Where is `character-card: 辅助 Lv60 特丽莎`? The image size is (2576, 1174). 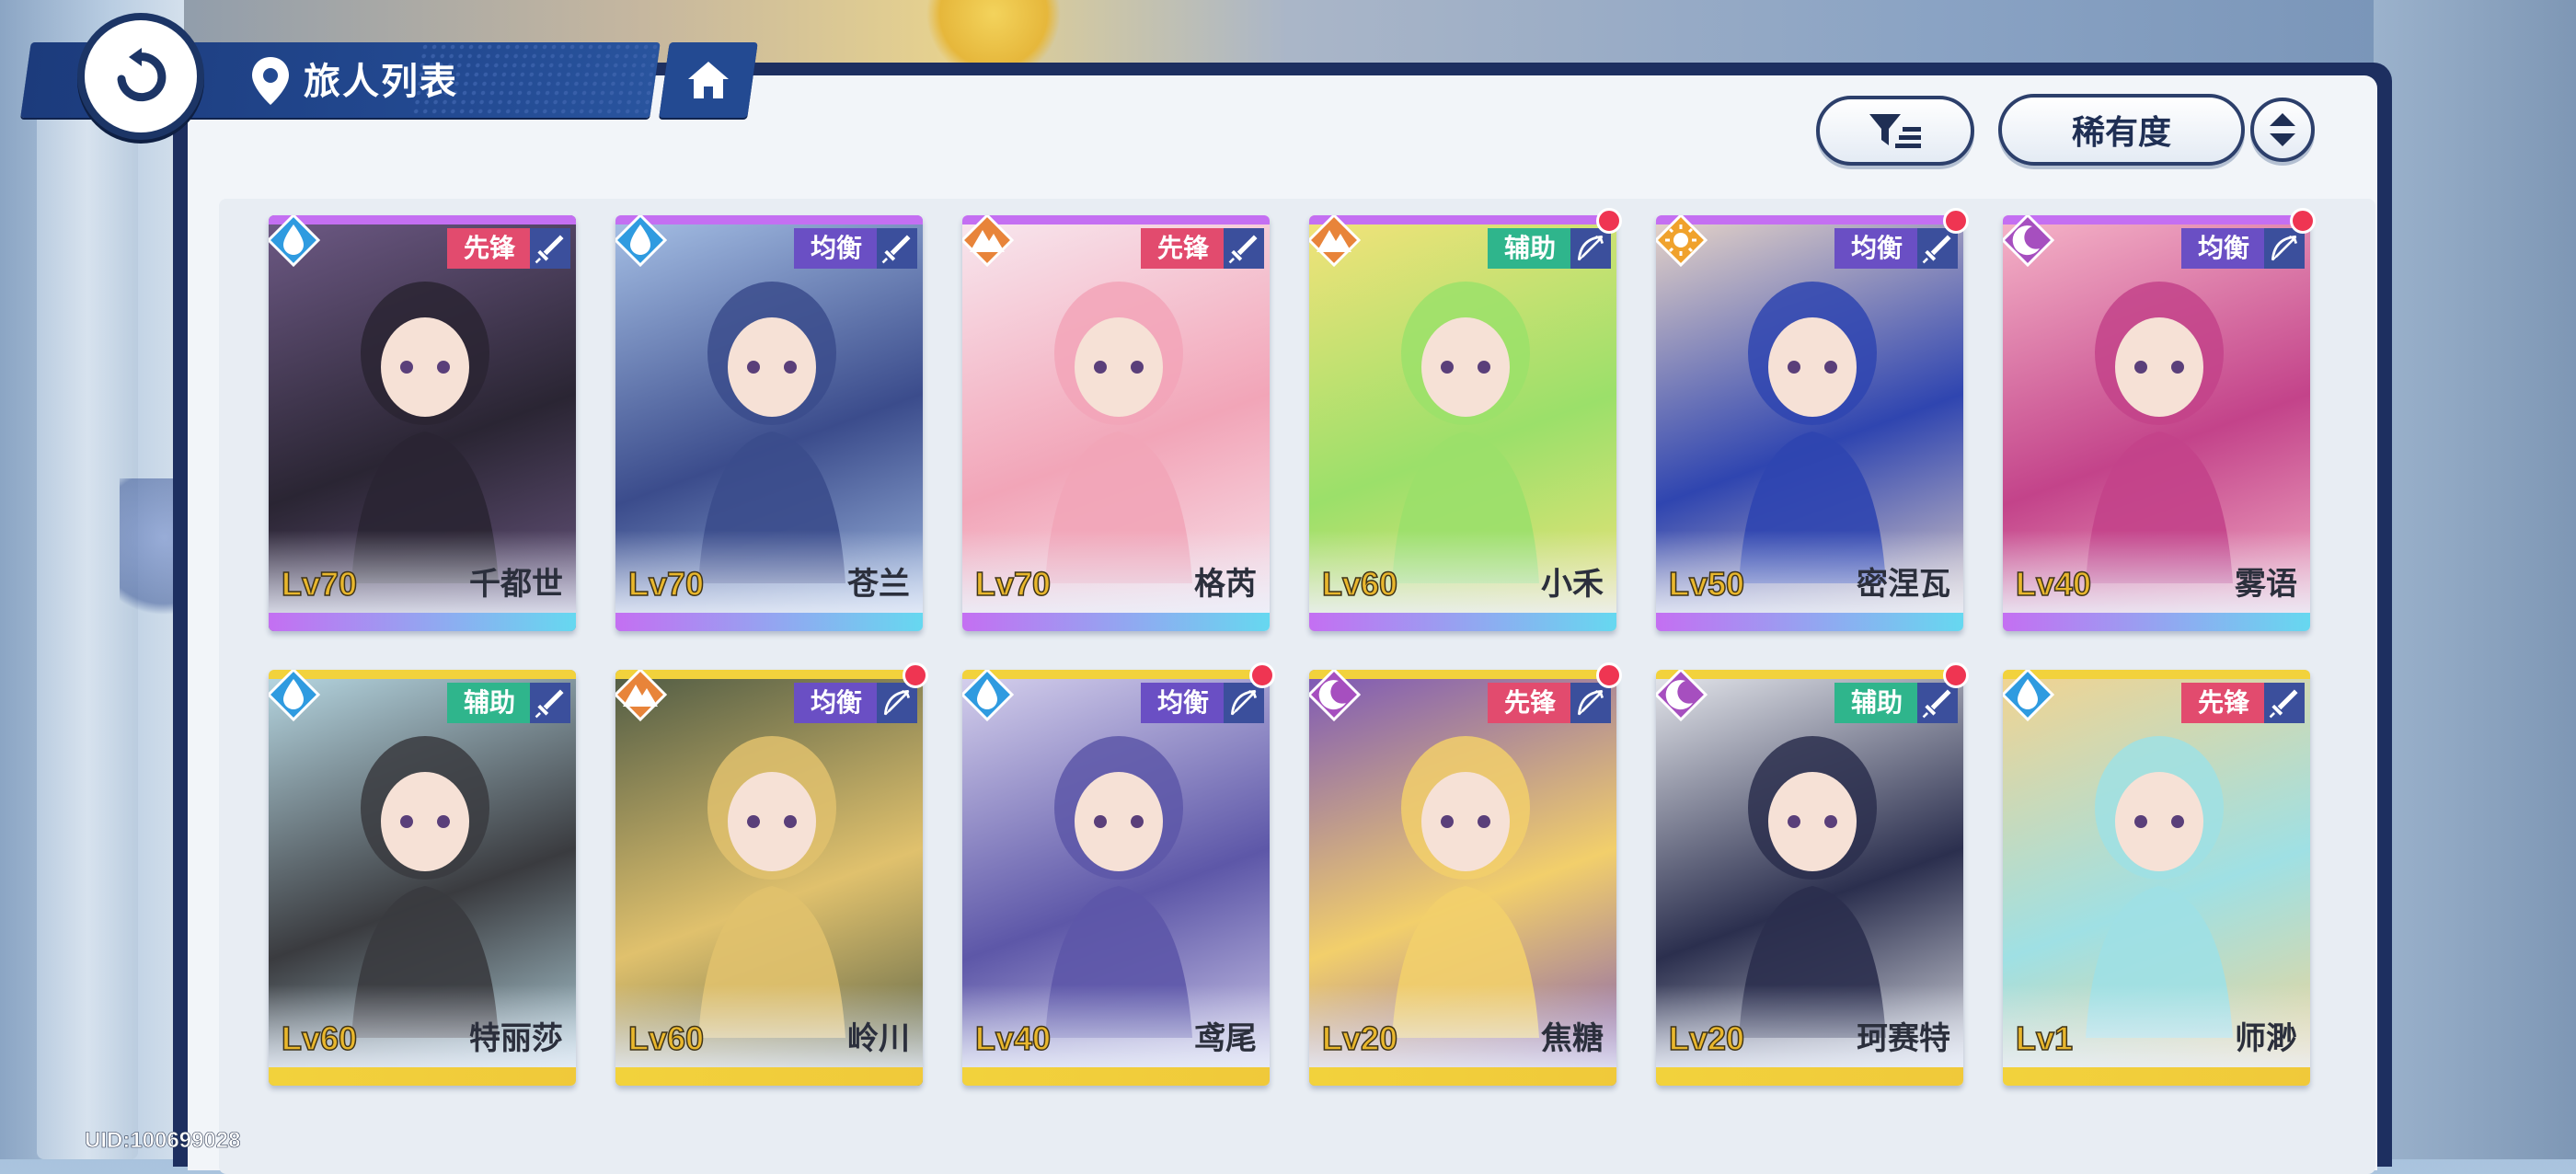
character-card: 辅助 Lv60 特丽莎 is located at coordinates (422, 878).